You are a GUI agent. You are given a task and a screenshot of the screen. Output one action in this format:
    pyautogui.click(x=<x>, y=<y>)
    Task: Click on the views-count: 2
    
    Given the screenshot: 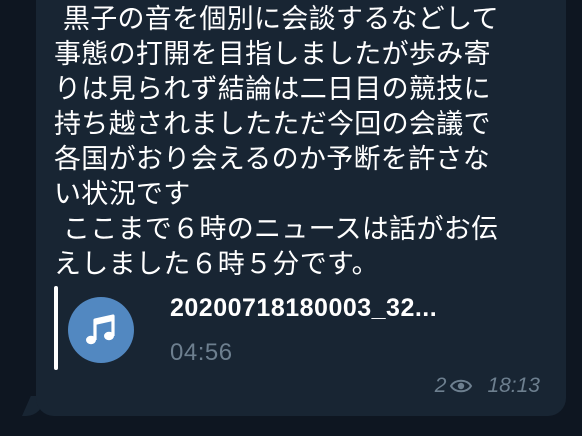 What is the action you would take?
    pyautogui.click(x=440, y=385)
    